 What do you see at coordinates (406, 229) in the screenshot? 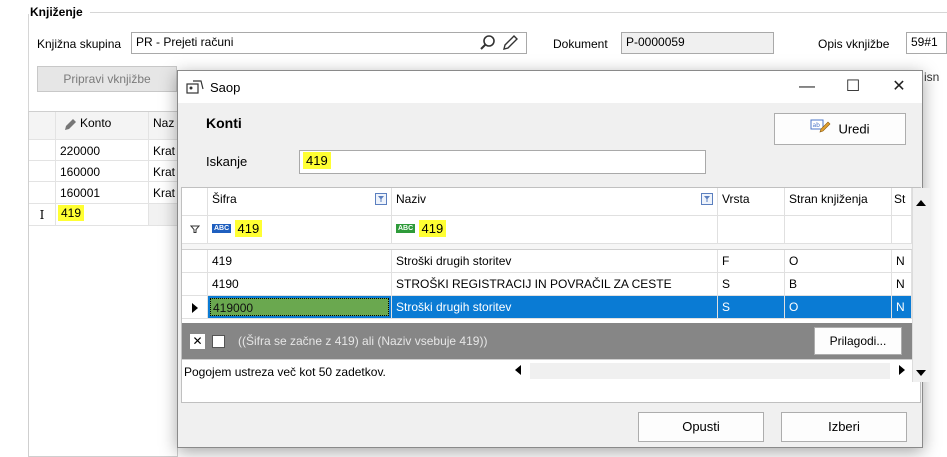
I see `contains-icon: ABC` at bounding box center [406, 229].